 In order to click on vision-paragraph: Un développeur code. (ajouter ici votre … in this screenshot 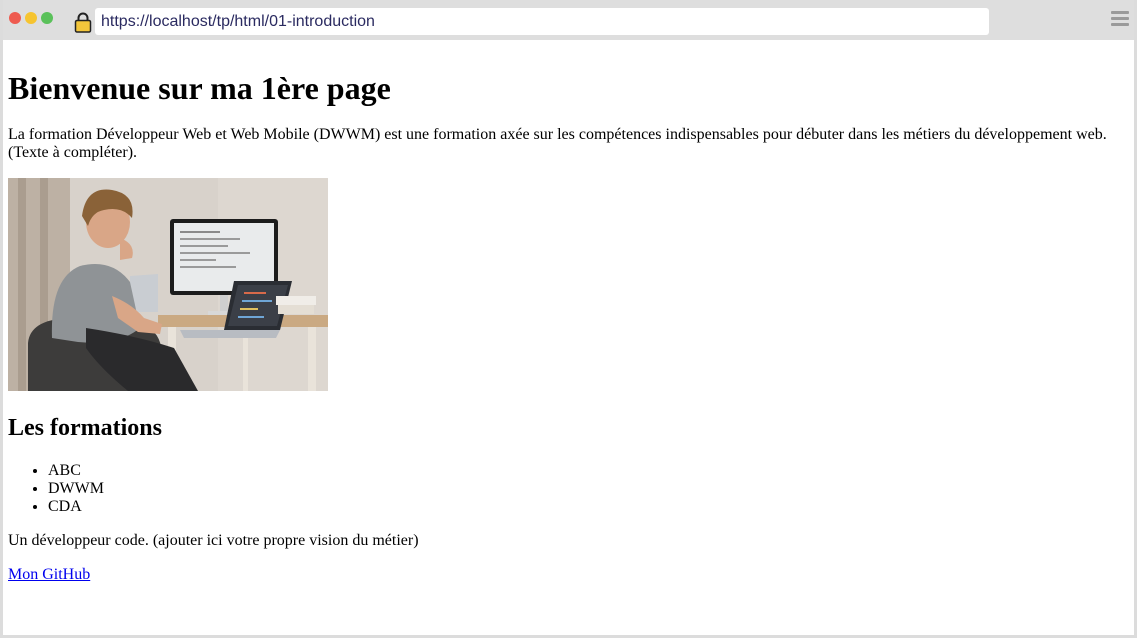, I will do `click(213, 540)`.